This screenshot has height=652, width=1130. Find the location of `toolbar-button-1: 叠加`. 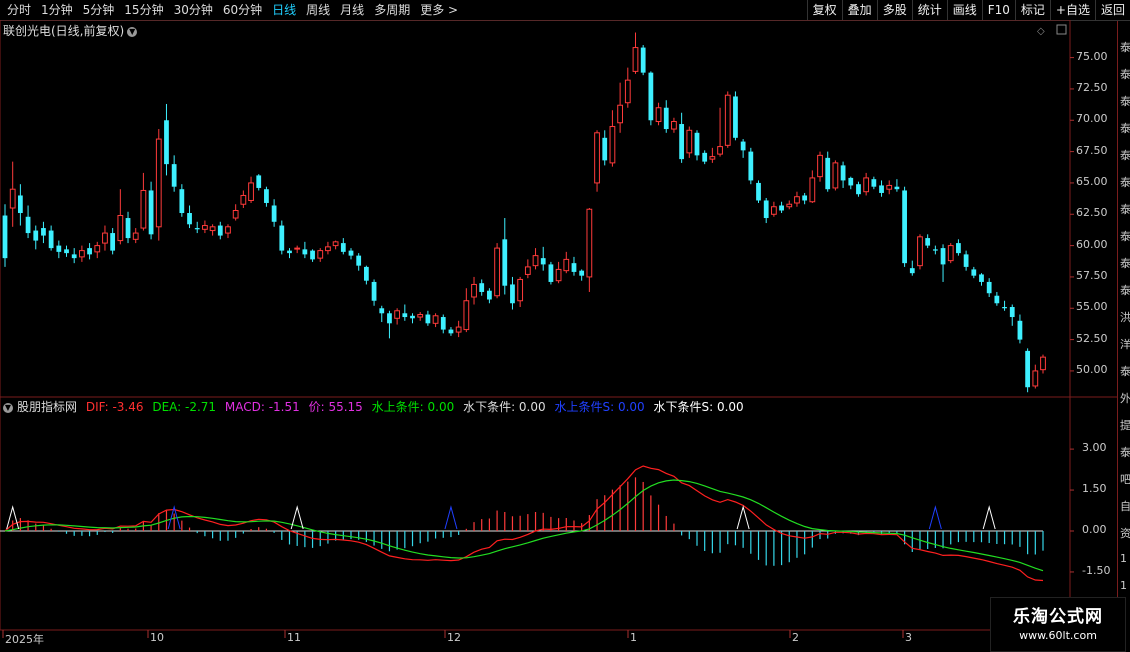

toolbar-button-1: 叠加 is located at coordinates (859, 10).